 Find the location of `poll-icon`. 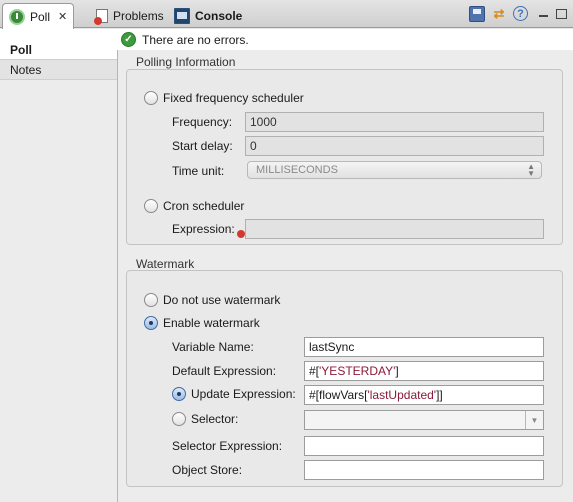

poll-icon is located at coordinates (17, 16).